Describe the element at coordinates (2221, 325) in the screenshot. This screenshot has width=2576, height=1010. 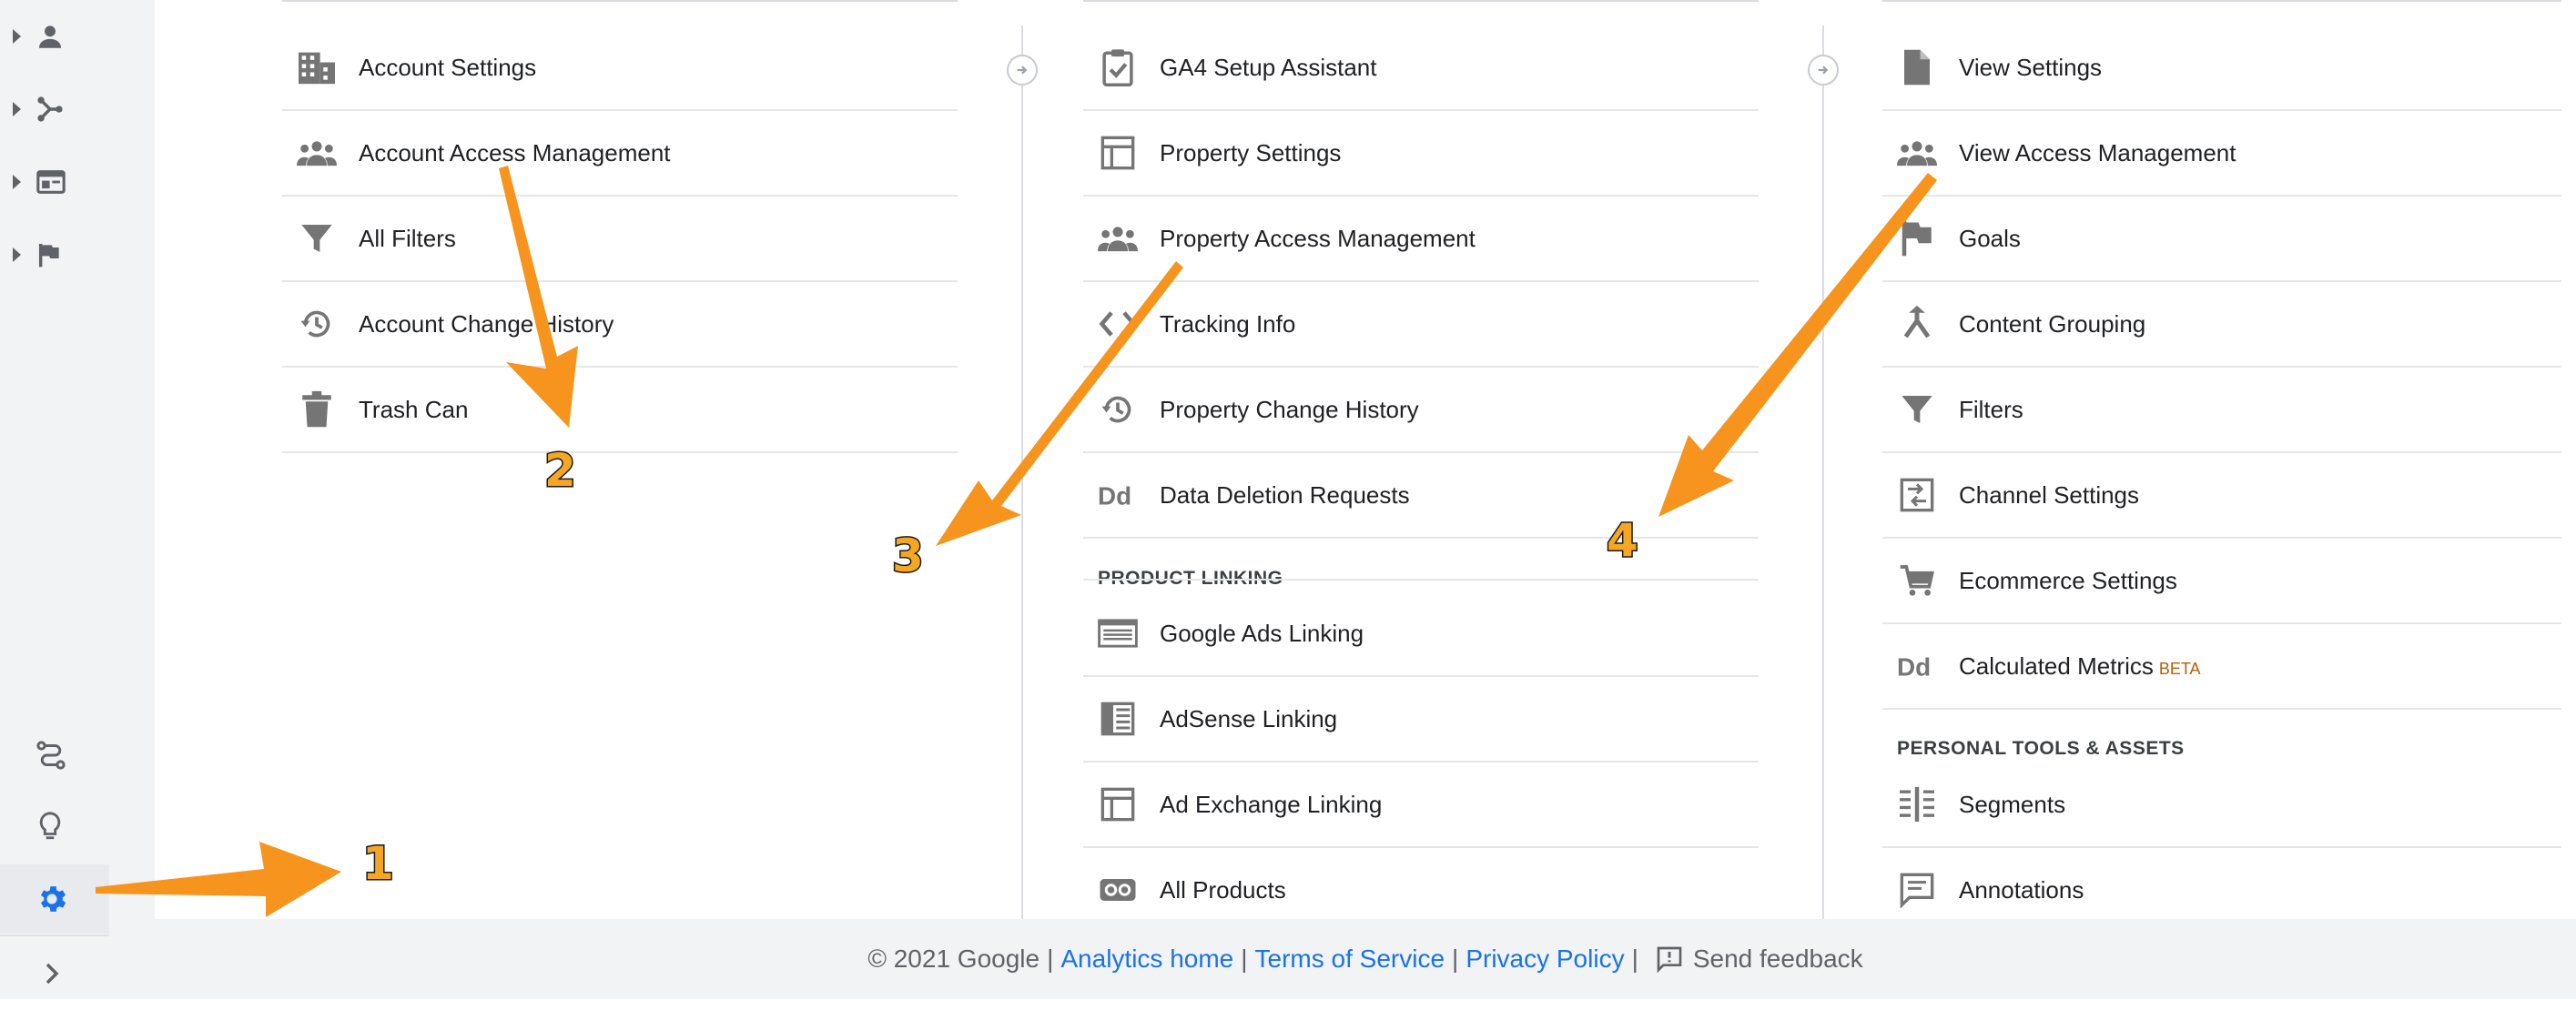
I see `menu-item-content-grouping: Content Grouping` at that location.